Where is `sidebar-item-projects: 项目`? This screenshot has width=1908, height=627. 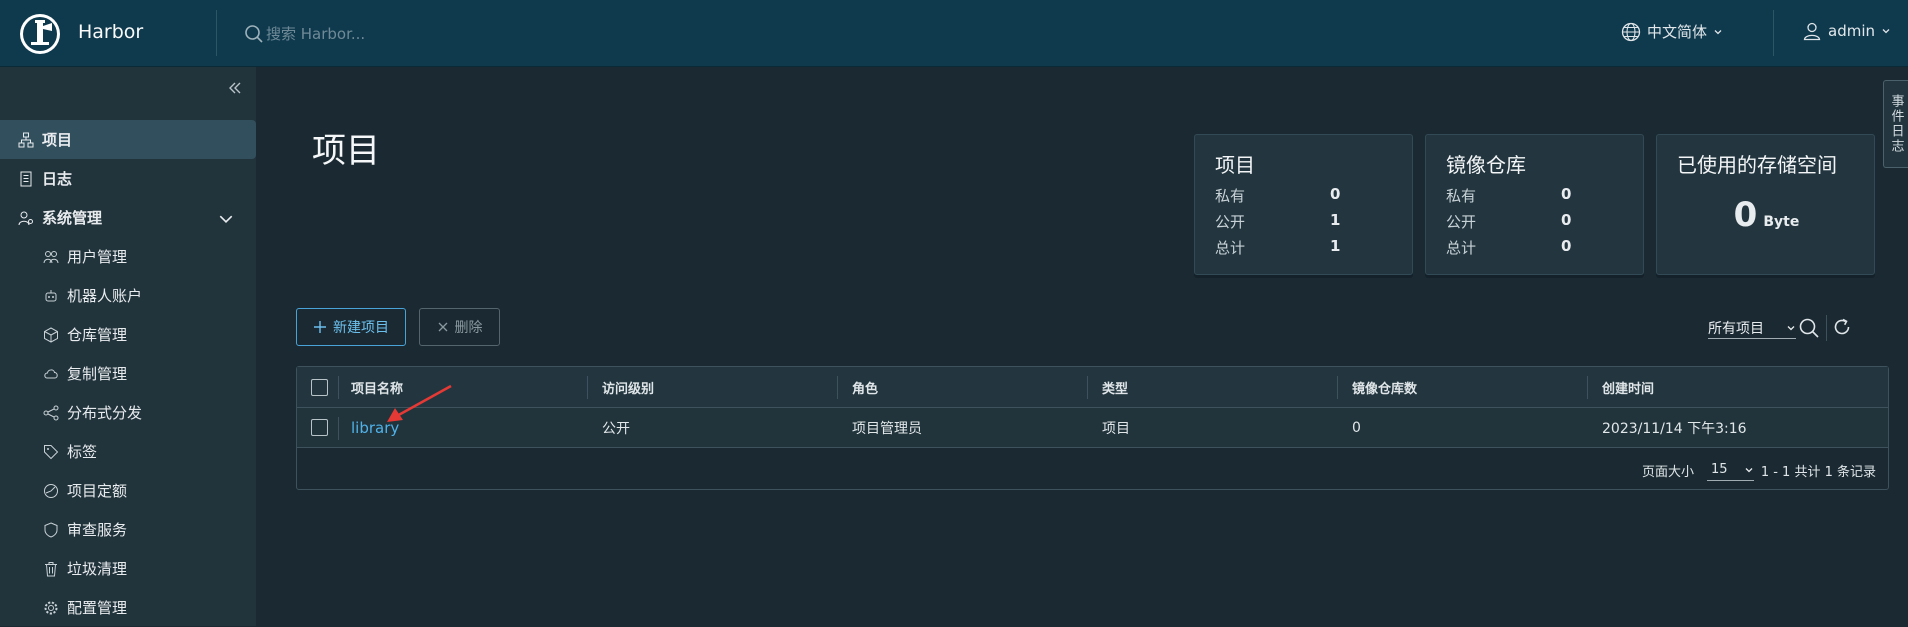 sidebar-item-projects: 项目 is located at coordinates (128, 139).